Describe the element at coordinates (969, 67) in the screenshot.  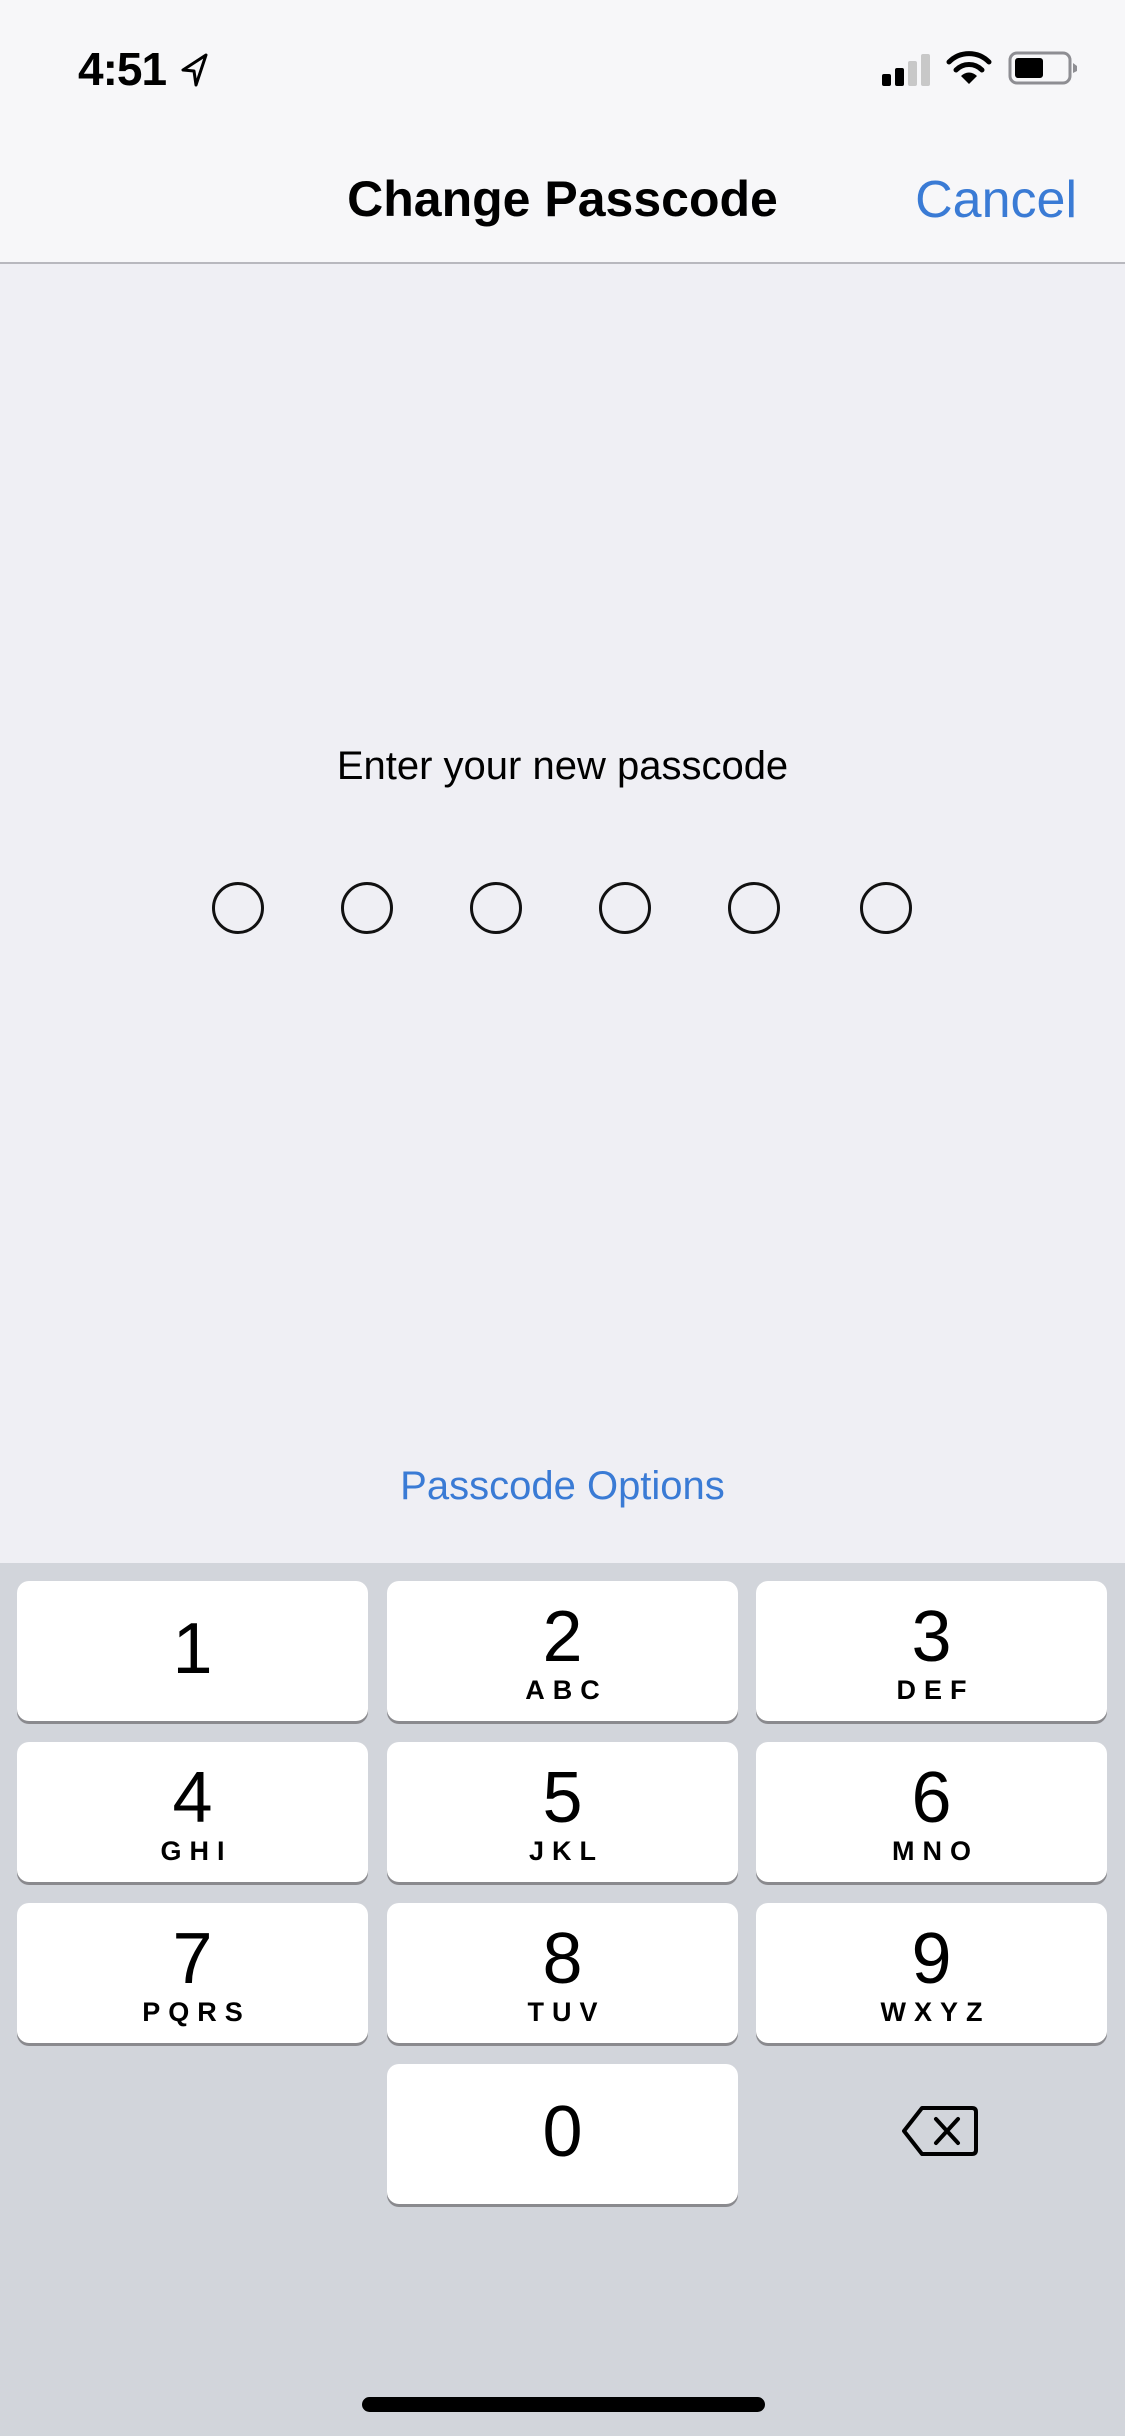
I see `wifi-icon` at that location.